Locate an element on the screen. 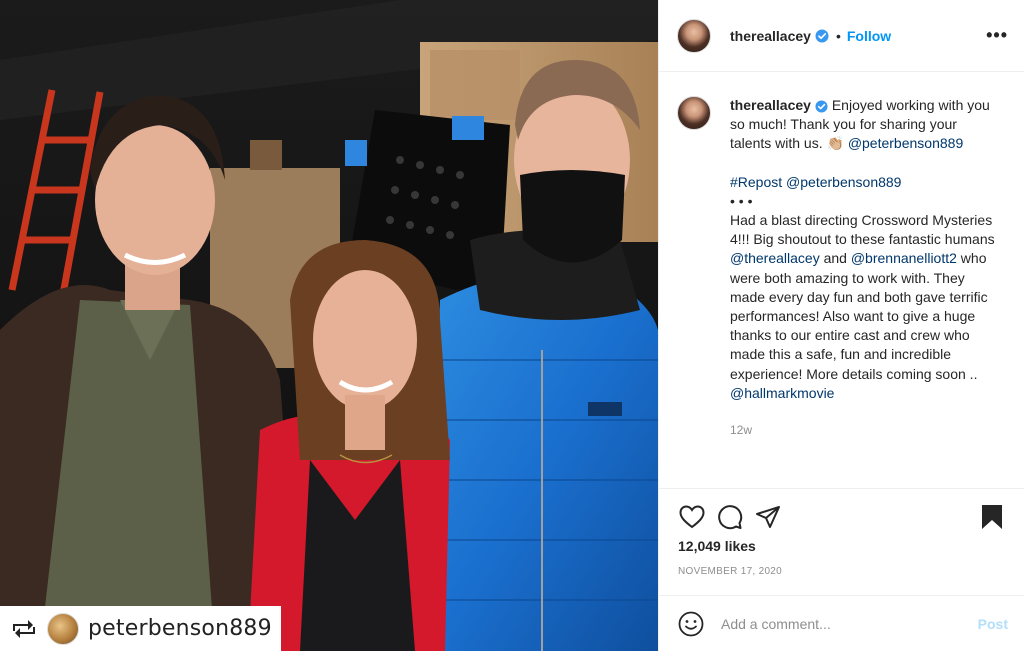  post-header: thereallacey • Follow ••• is located at coordinates (841, 36).